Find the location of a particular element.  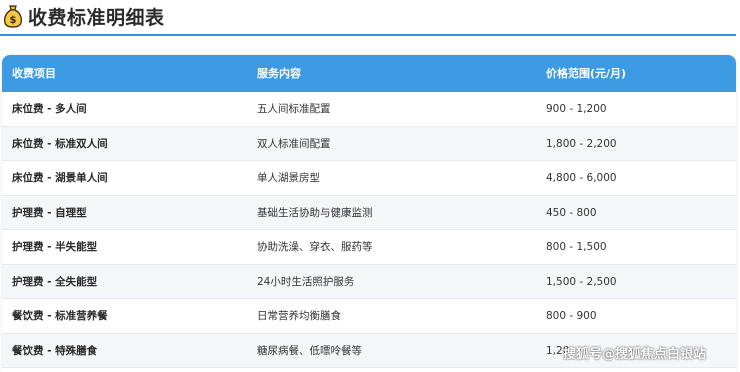

table-header-row: 收费项目 服务内容 价格范围(元/月) is located at coordinates (369, 73).